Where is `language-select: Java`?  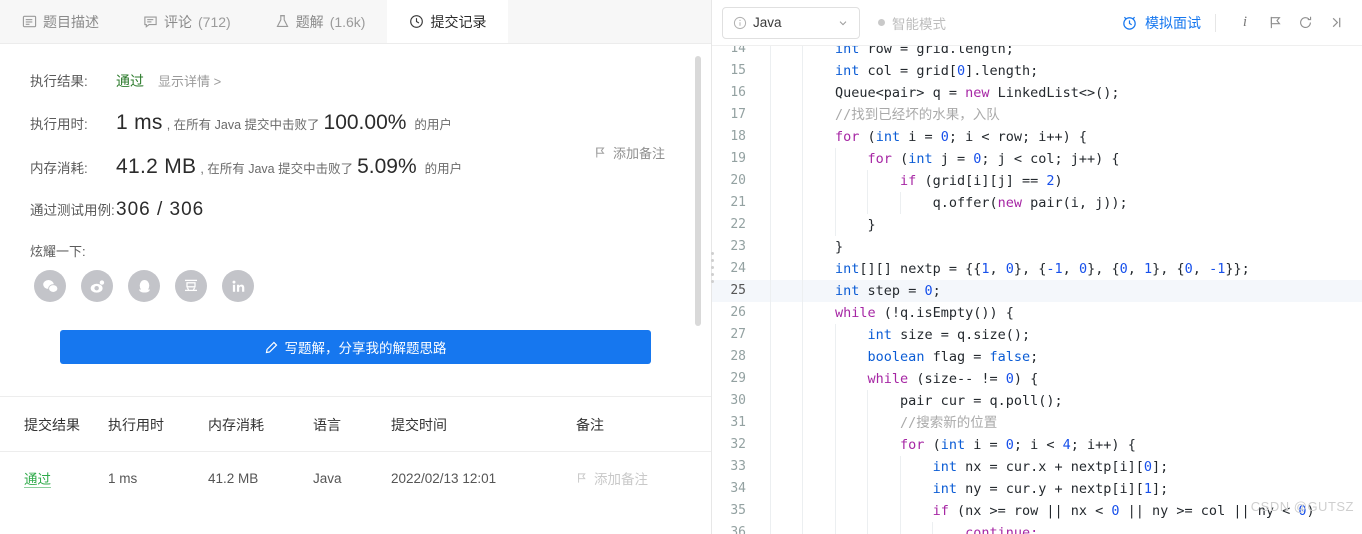
language-select: Java is located at coordinates (791, 22).